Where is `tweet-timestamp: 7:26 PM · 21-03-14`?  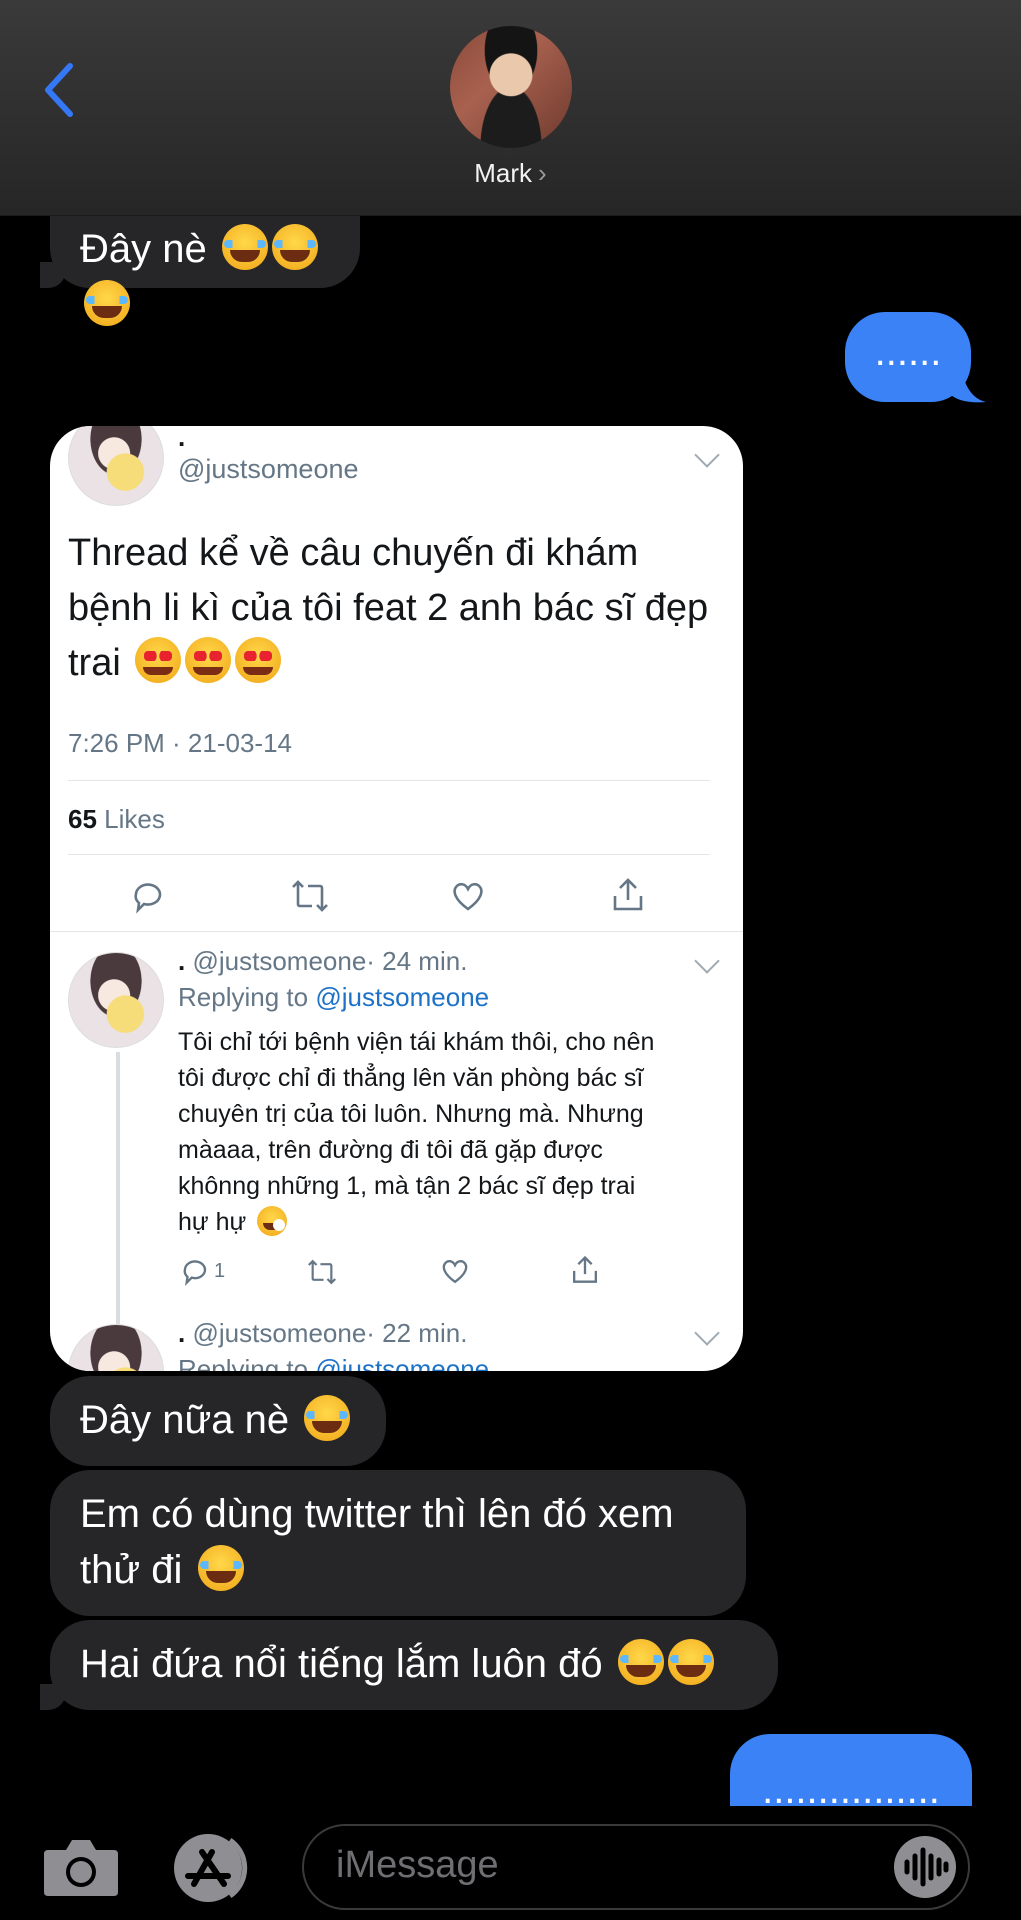 tweet-timestamp: 7:26 PM · 21-03-14 is located at coordinates (180, 743).